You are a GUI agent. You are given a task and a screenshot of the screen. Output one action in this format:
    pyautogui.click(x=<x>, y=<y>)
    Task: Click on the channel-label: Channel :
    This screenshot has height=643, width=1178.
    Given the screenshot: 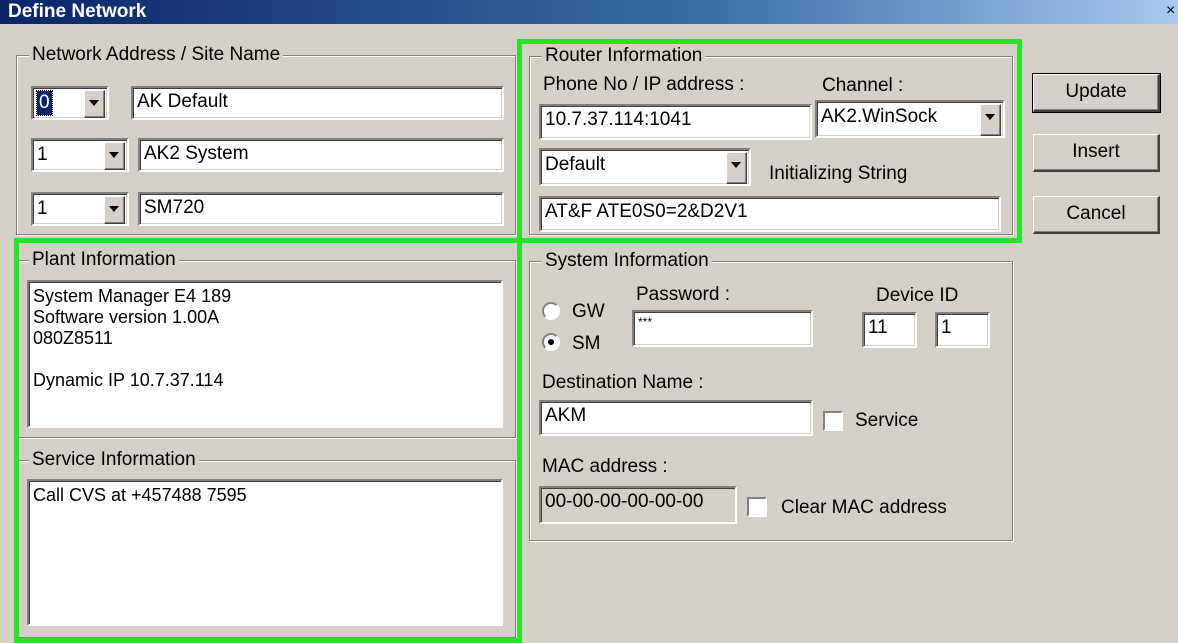 What is the action you would take?
    pyautogui.click(x=863, y=85)
    